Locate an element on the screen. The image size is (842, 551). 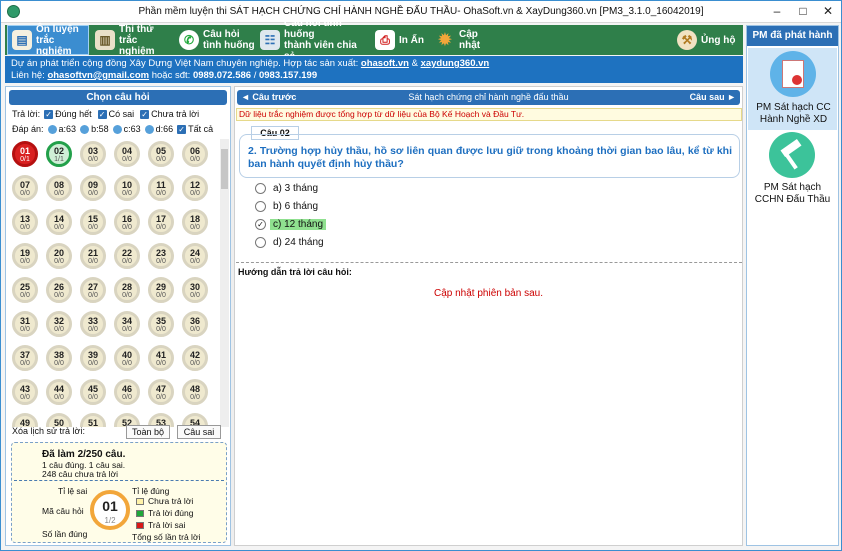
question-button: 19 0/0 is located at coordinates (25, 256).